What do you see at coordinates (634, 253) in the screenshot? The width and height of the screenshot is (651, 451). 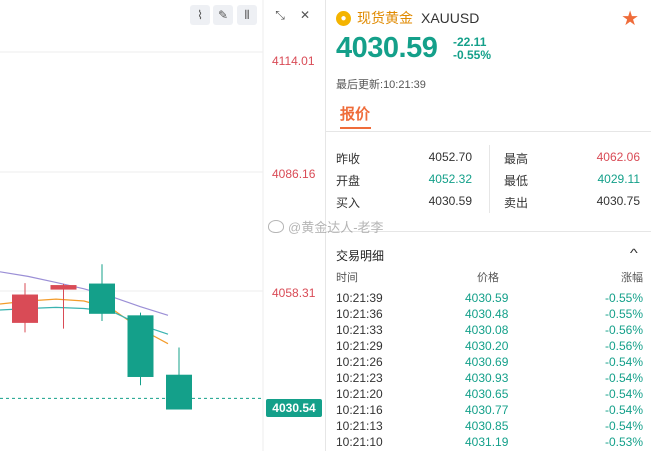 I see `chevron-up-icon: ^` at bounding box center [634, 253].